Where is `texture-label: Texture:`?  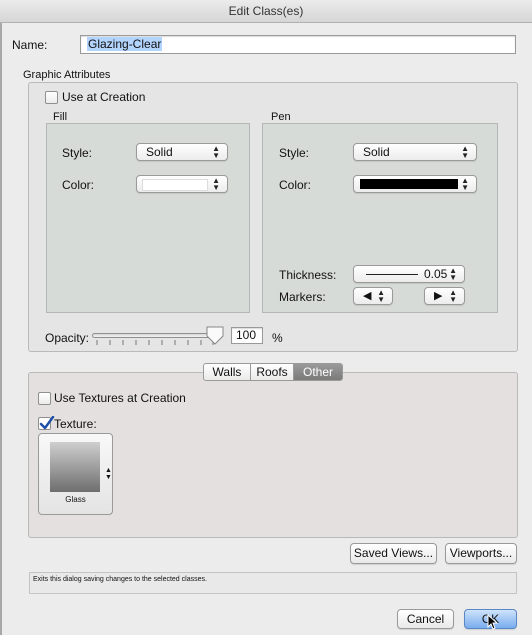
texture-label: Texture: is located at coordinates (75, 424).